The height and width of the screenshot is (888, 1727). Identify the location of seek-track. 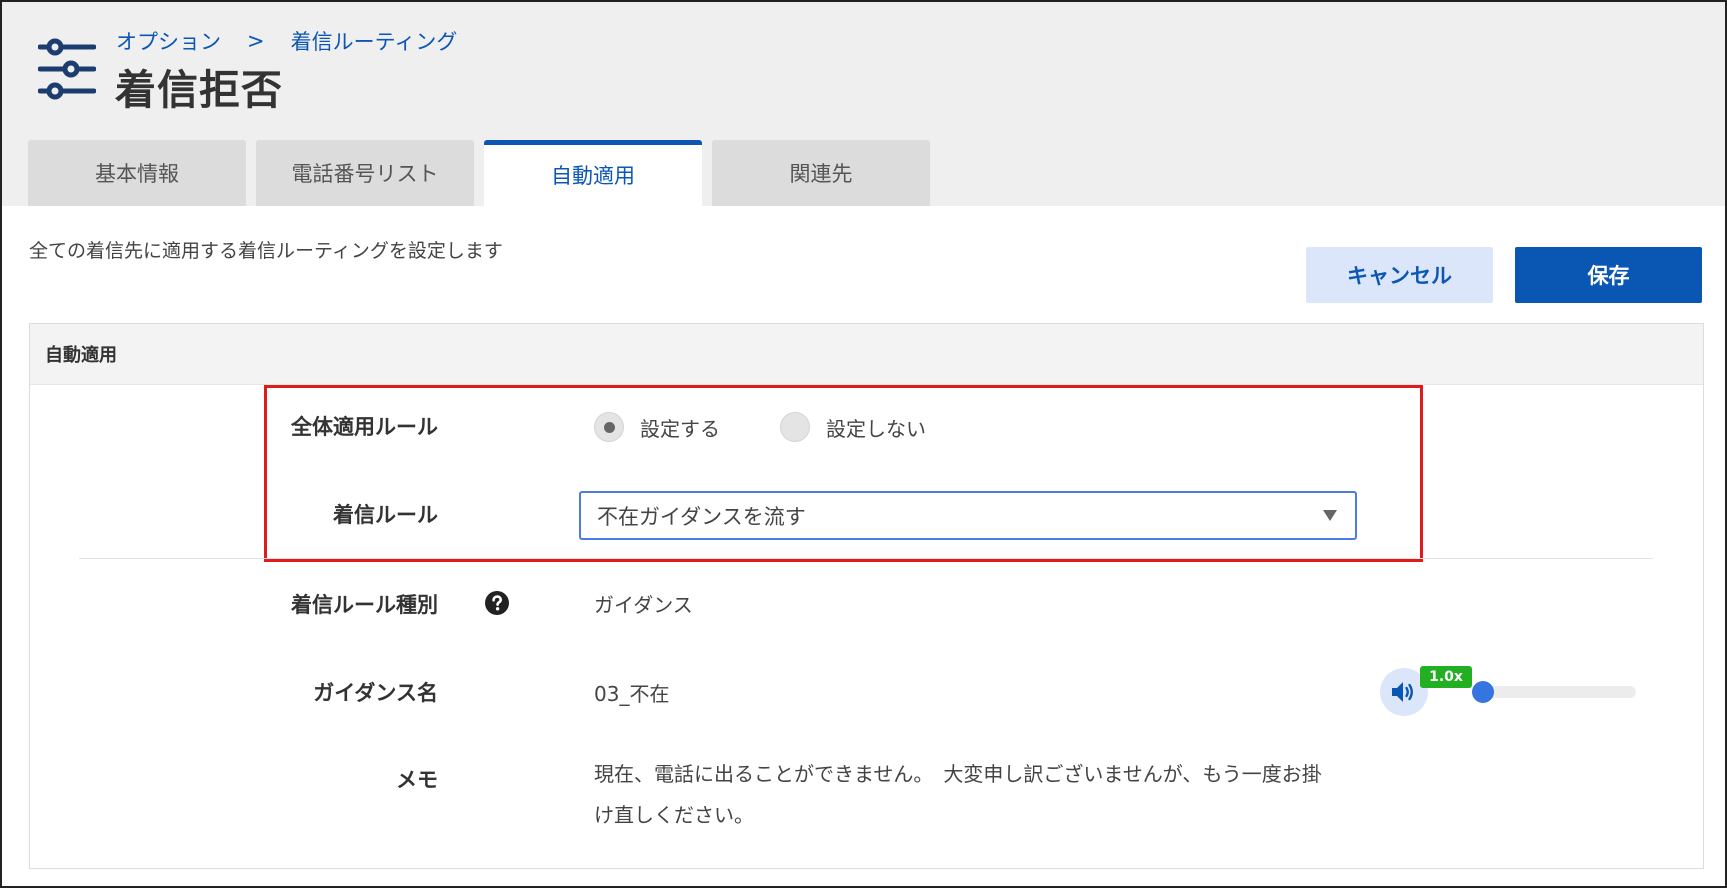
(1554, 692).